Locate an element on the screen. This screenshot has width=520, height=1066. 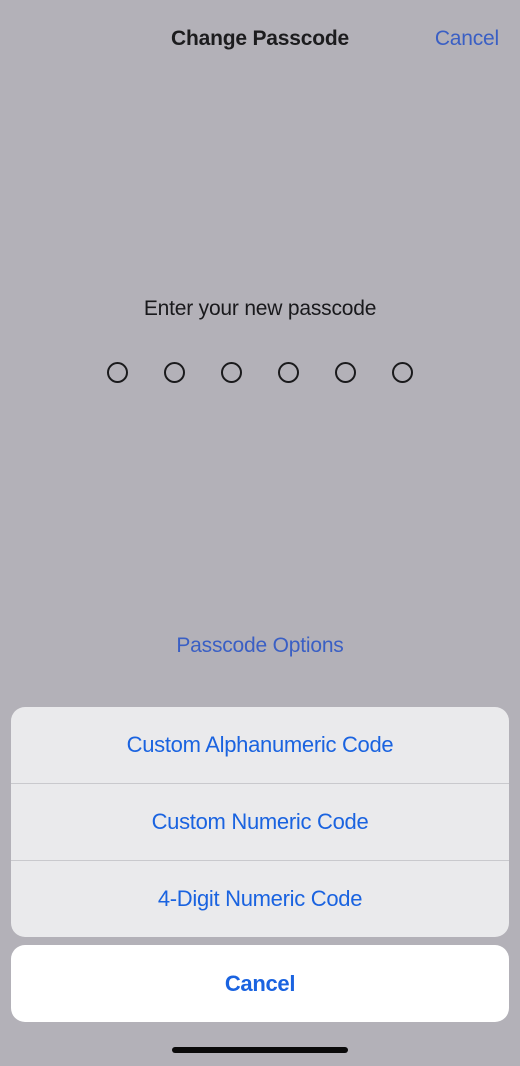
action-sheet-item-4-digit-numeric-code: 4-Digit Numeric Code is located at coordinates (260, 898).